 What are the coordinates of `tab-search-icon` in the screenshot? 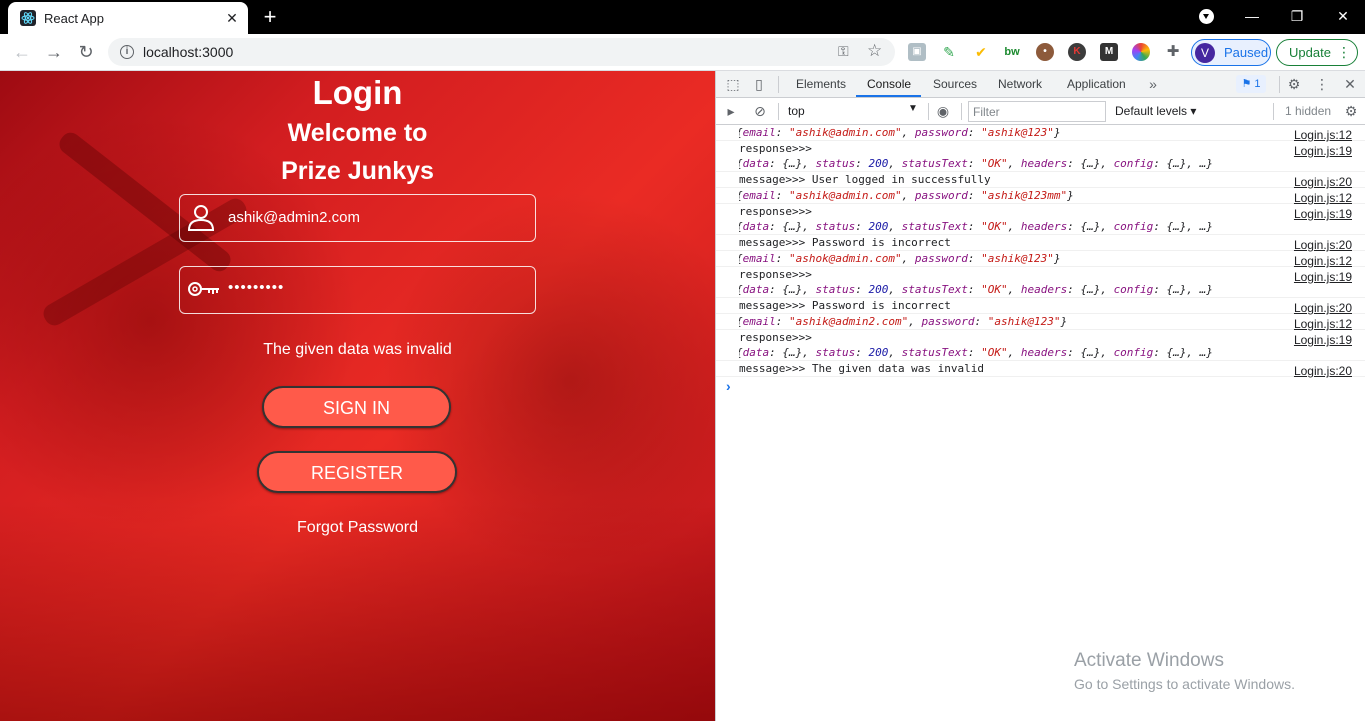 It's located at (1206, 16).